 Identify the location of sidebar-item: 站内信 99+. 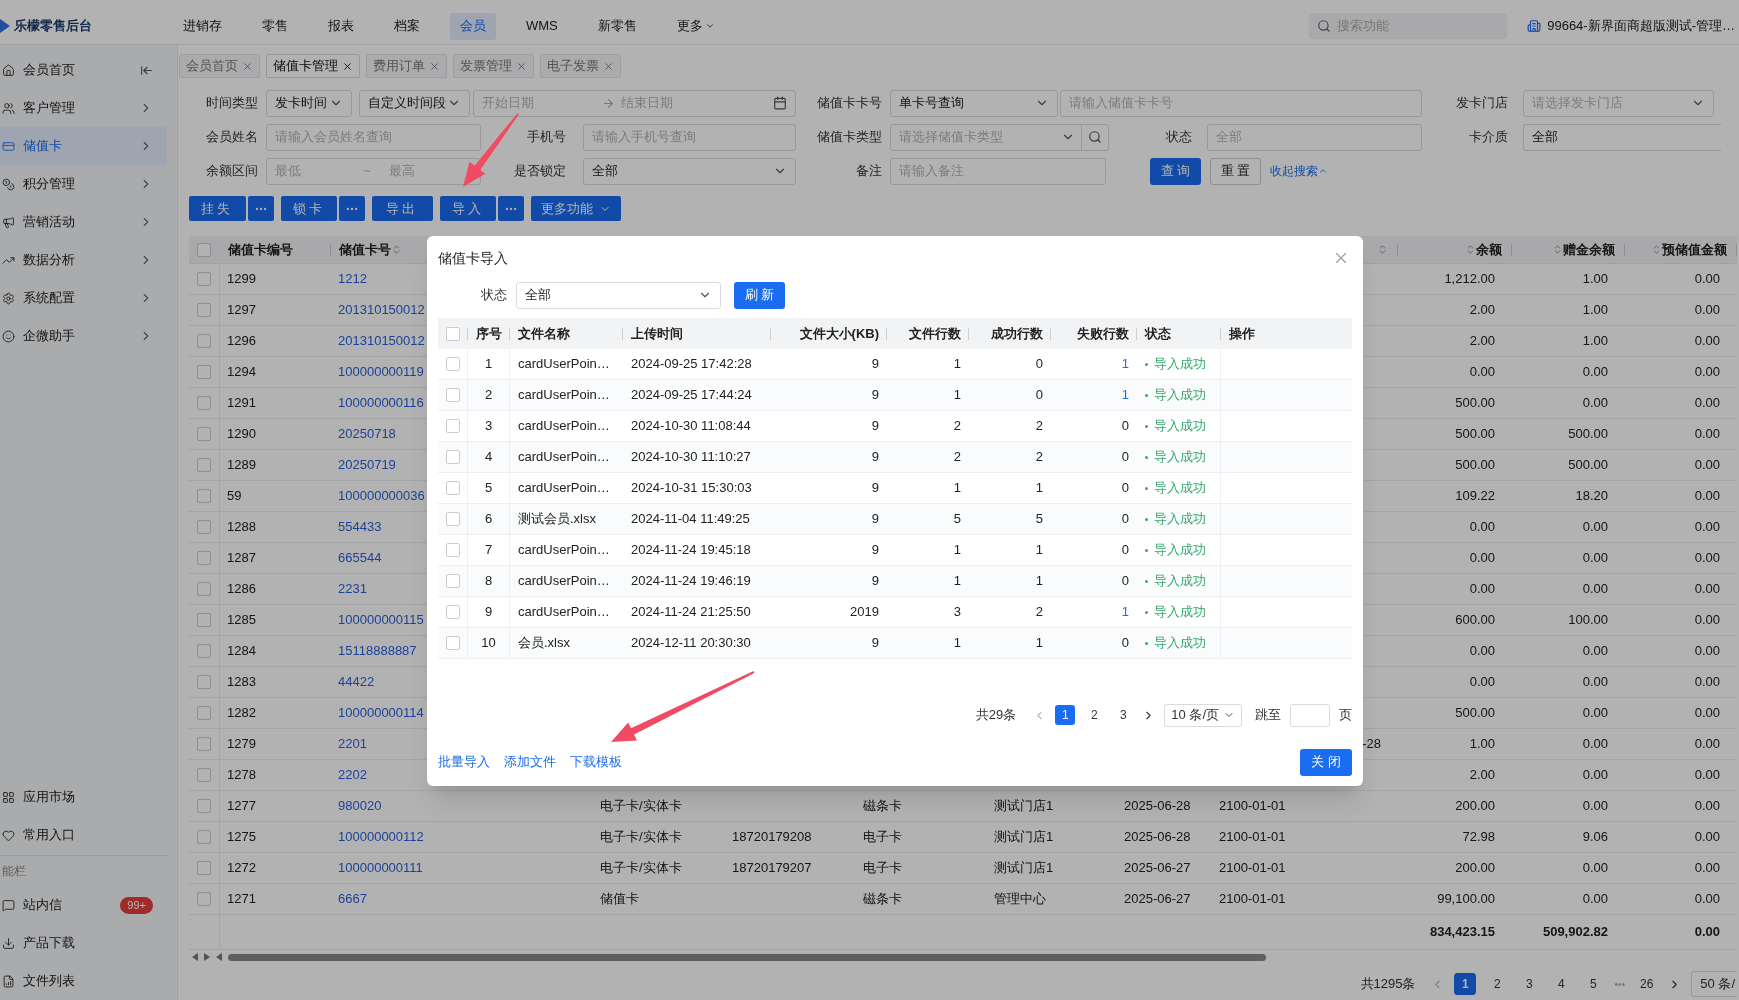
(88, 905).